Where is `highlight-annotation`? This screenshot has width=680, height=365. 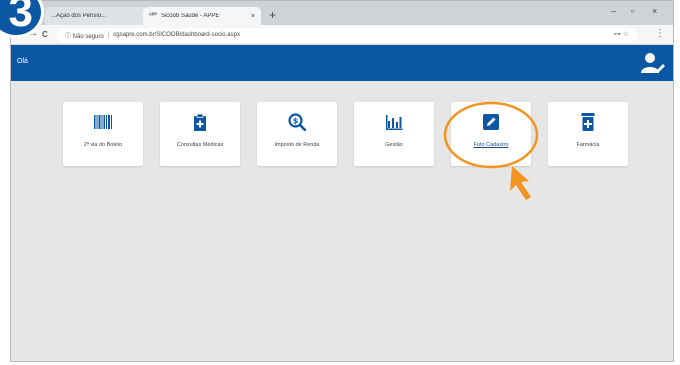 highlight-annotation is located at coordinates (491, 150).